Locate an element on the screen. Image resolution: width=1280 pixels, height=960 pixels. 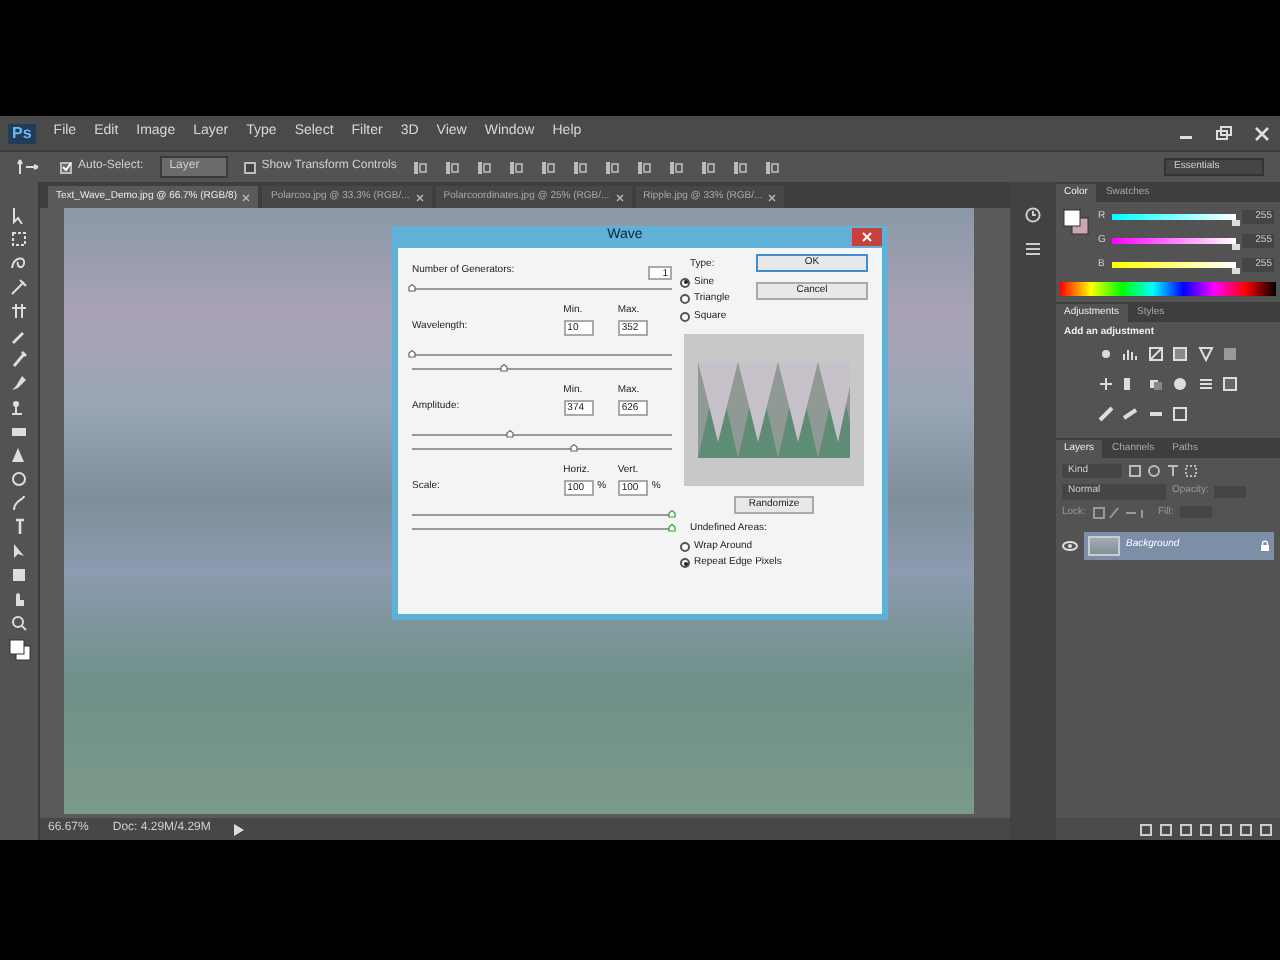
close-button is located at coordinates (867, 237).